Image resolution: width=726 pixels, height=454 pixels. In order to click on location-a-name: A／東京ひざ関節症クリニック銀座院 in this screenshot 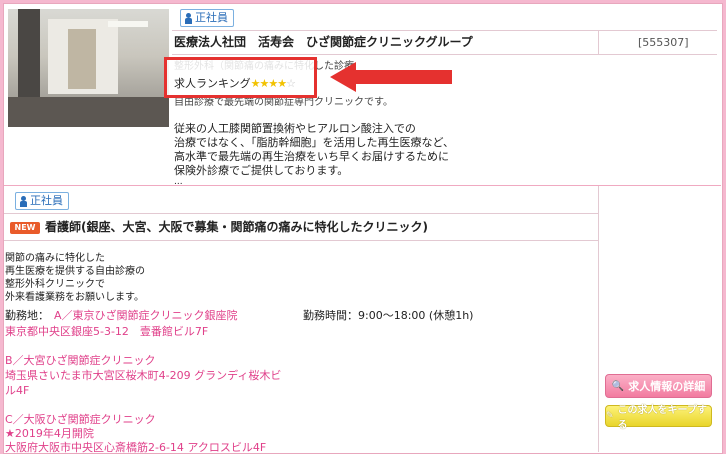, I will do `click(146, 315)`.